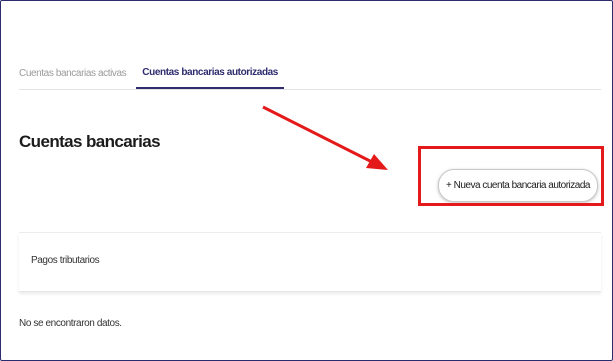 Image resolution: width=613 pixels, height=361 pixels. What do you see at coordinates (511, 176) in the screenshot?
I see `annotation-highlight-box` at bounding box center [511, 176].